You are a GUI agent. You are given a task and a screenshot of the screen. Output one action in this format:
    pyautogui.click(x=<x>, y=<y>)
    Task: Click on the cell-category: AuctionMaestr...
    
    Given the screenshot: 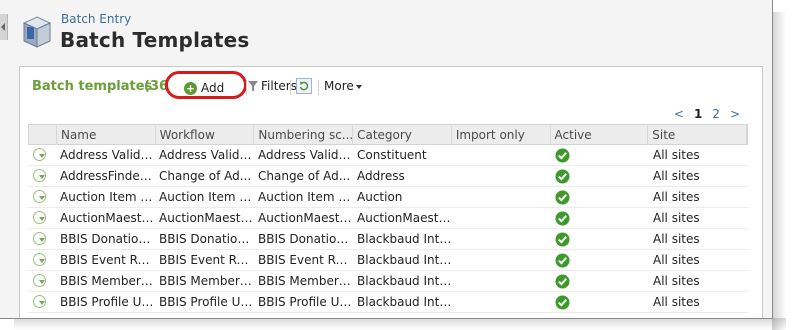 What is the action you would take?
    pyautogui.click(x=404, y=218)
    